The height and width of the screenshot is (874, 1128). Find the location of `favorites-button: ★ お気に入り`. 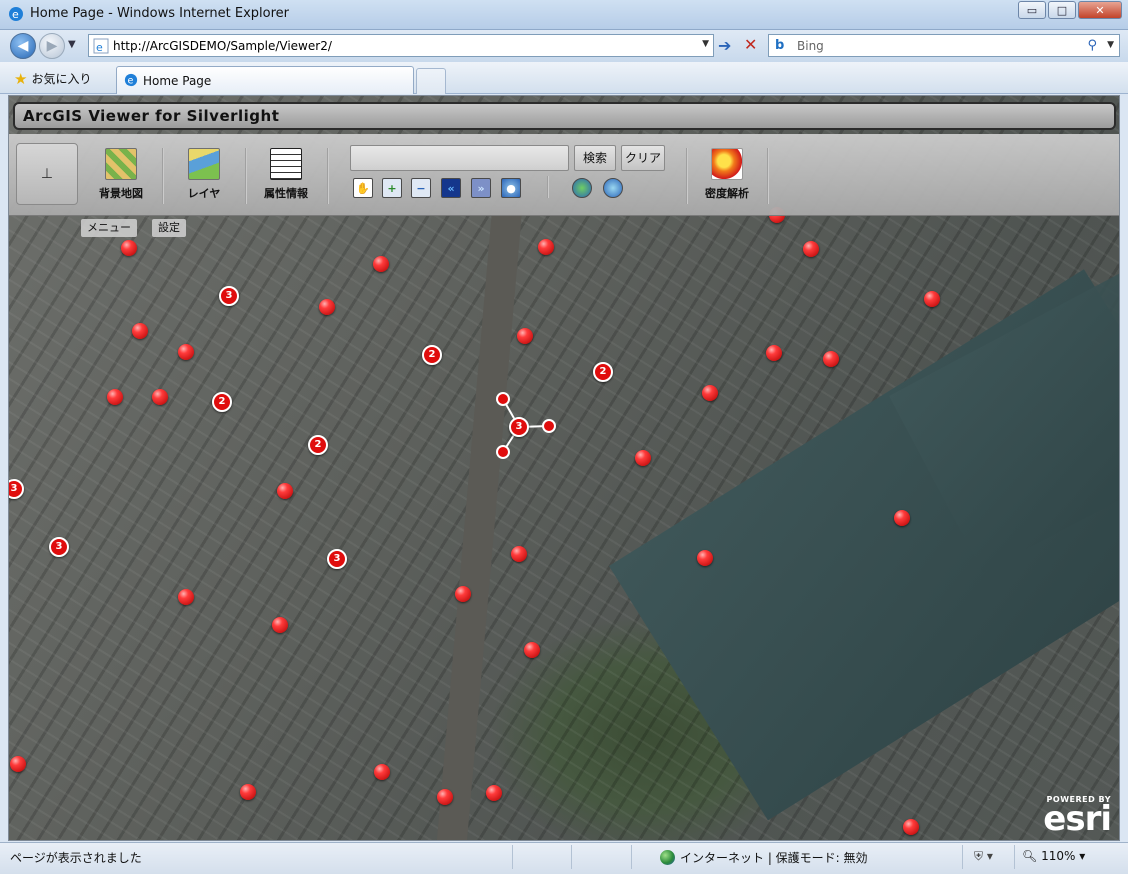

favorites-button: ★ お気に入り is located at coordinates (52, 78).